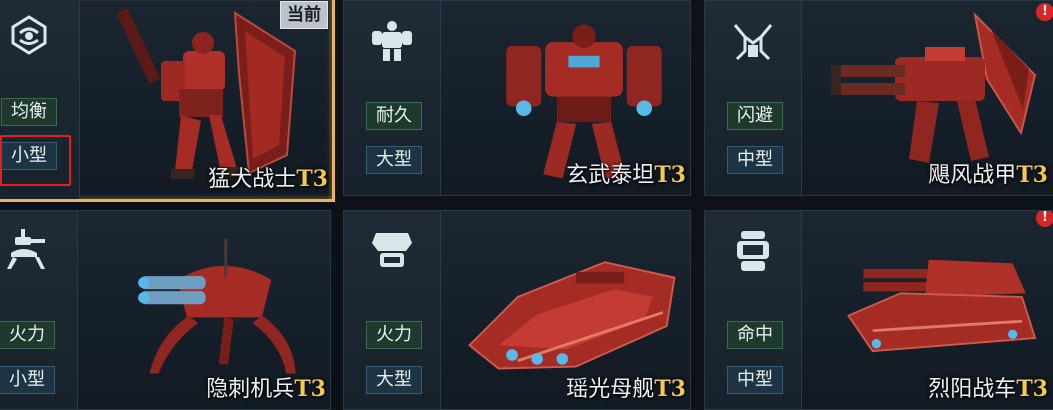 The image size is (1053, 410). What do you see at coordinates (755, 335) in the screenshot?
I see `role-tag: 命中` at bounding box center [755, 335].